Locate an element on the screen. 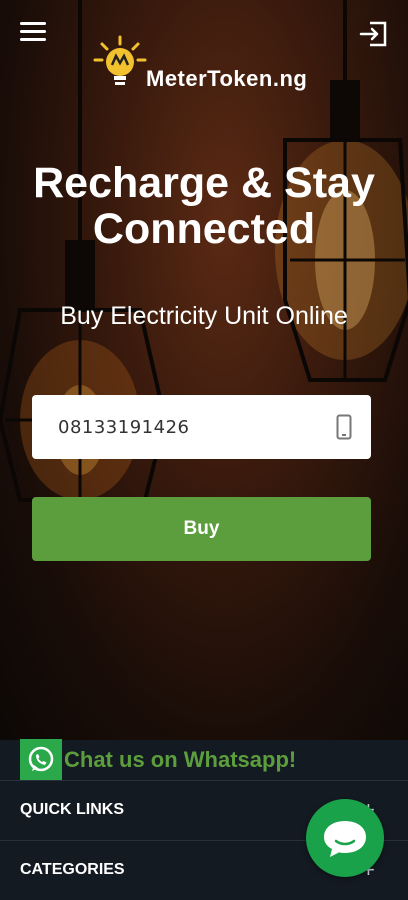  brand-logo: MeterToken.ng is located at coordinates (207, 66).